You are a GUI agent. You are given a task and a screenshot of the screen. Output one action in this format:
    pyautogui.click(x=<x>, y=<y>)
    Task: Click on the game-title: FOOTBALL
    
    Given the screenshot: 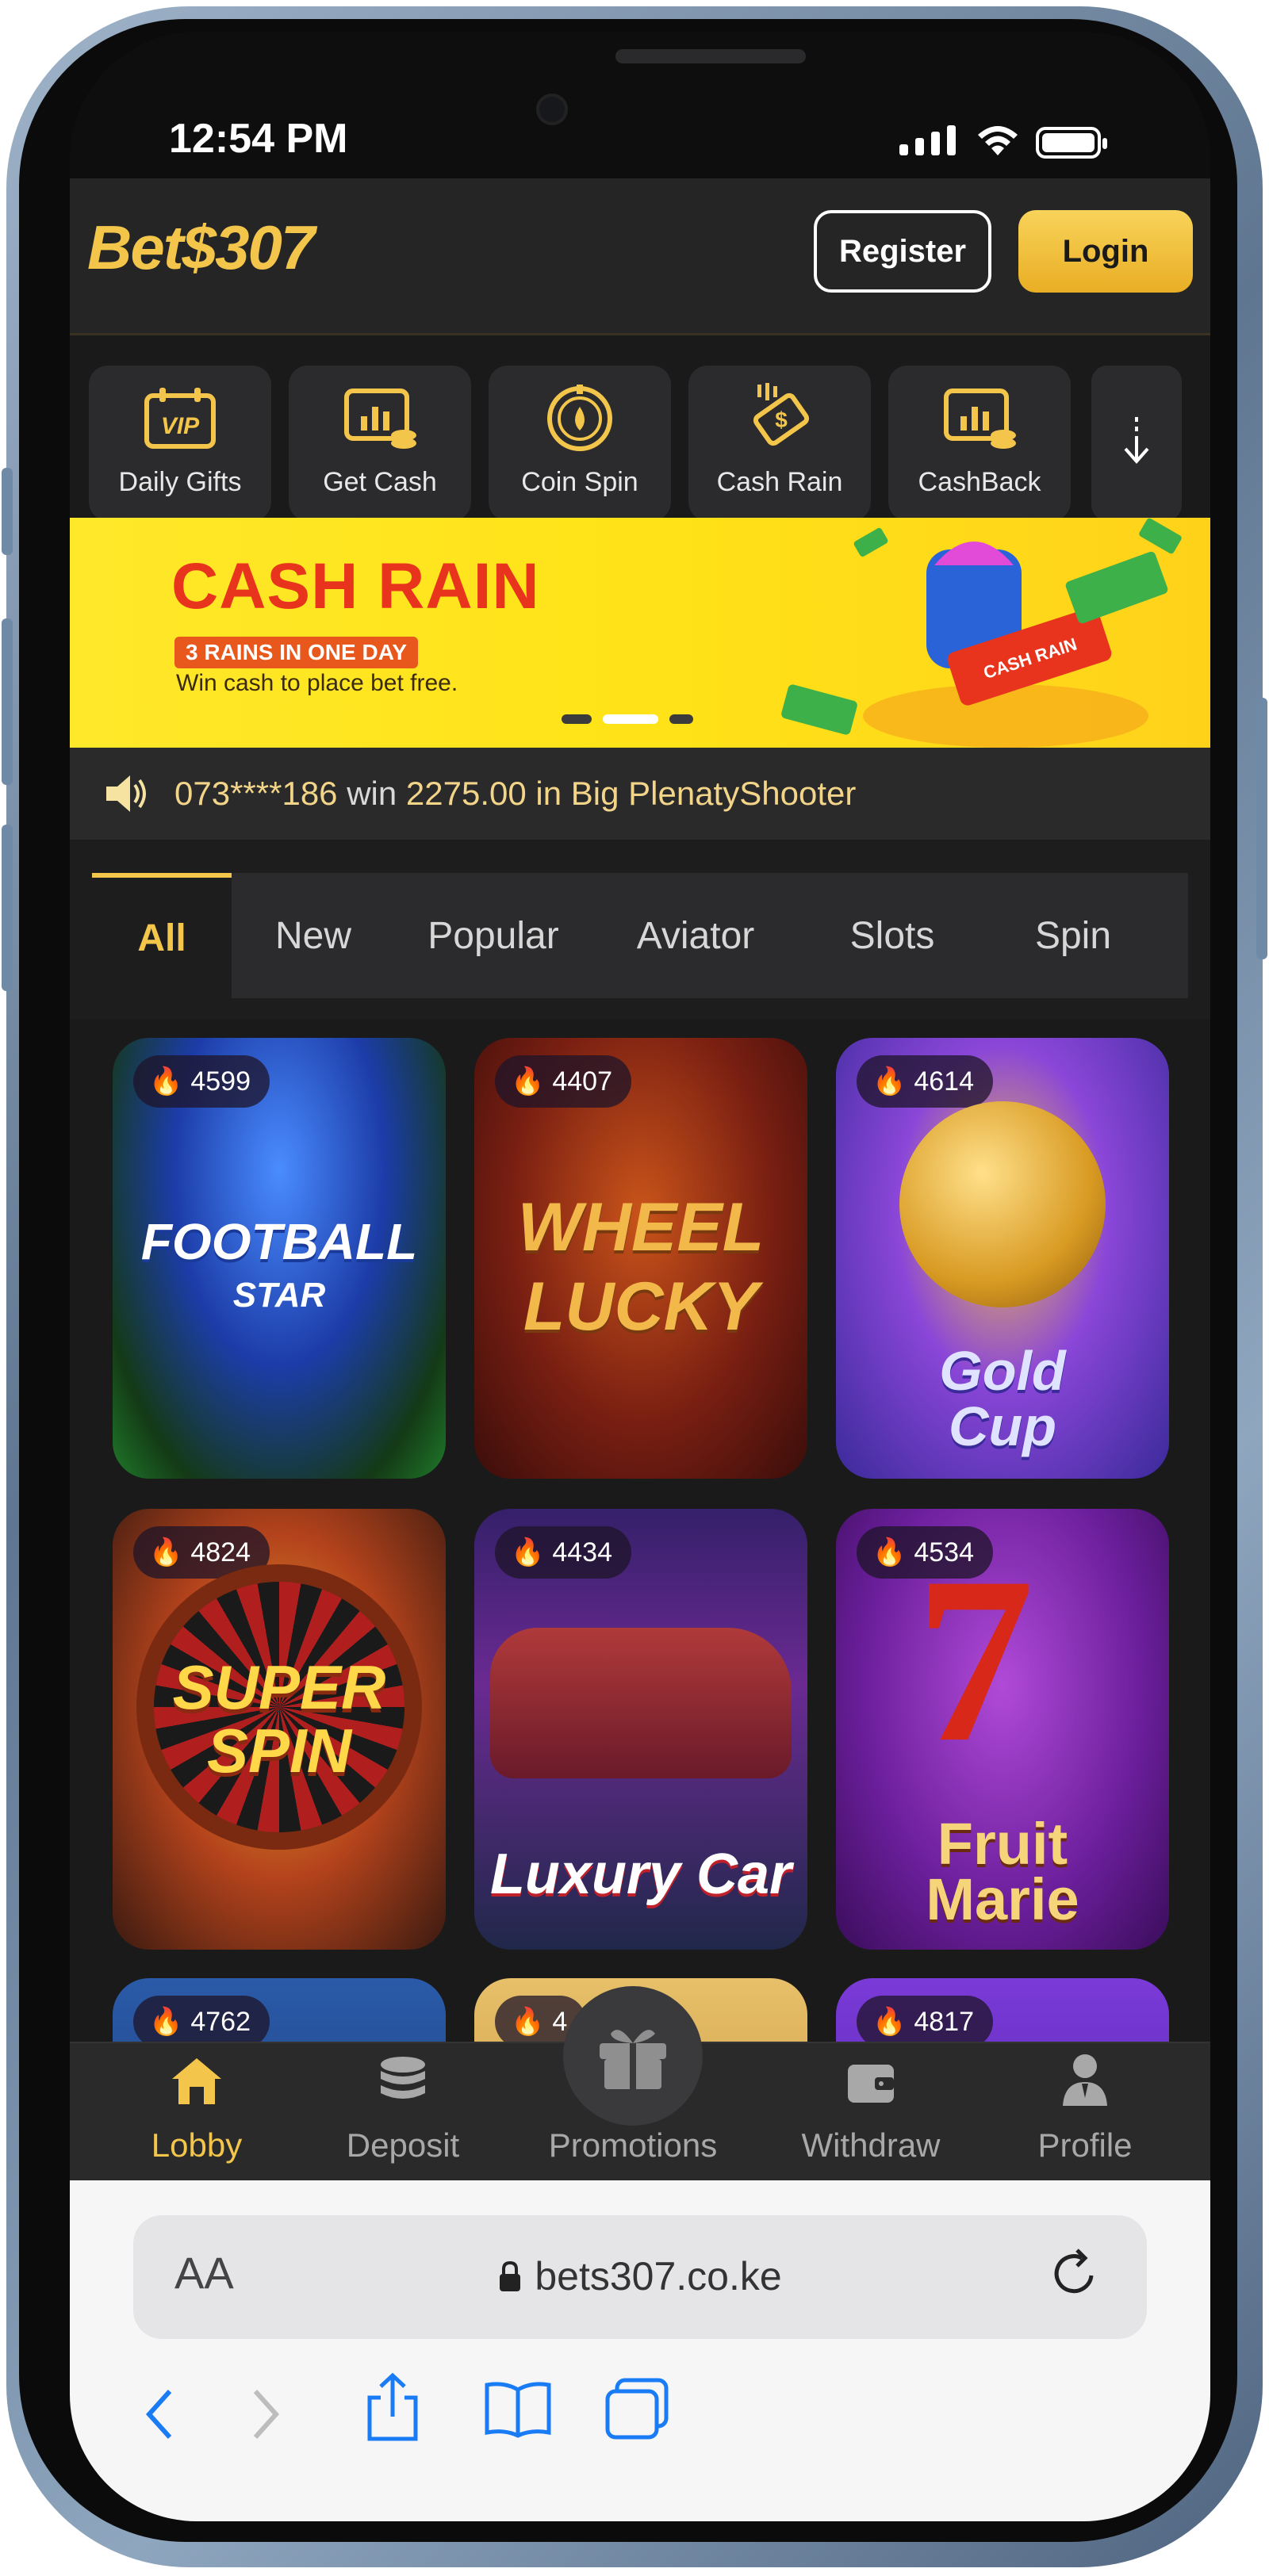 What is the action you would take?
    pyautogui.click(x=279, y=1241)
    